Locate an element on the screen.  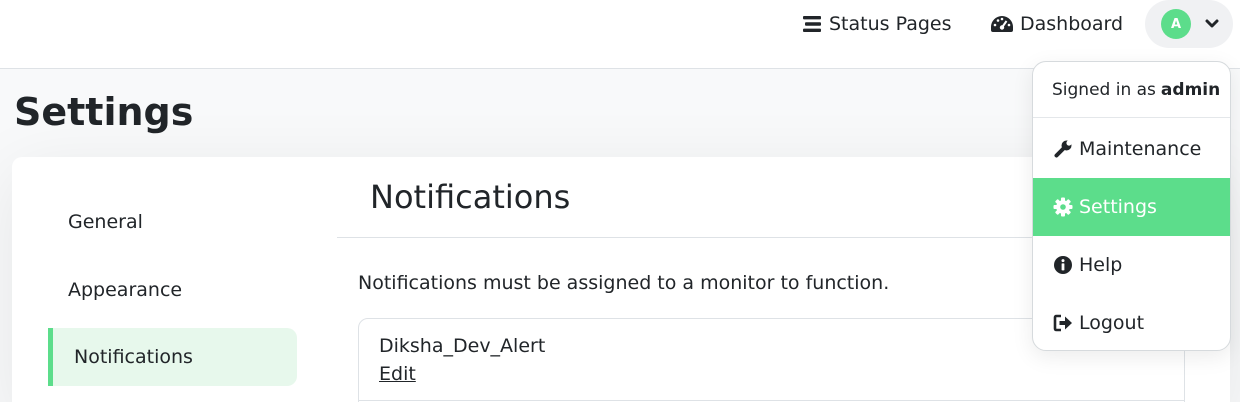
menu-item-help: Help is located at coordinates (1131, 265).